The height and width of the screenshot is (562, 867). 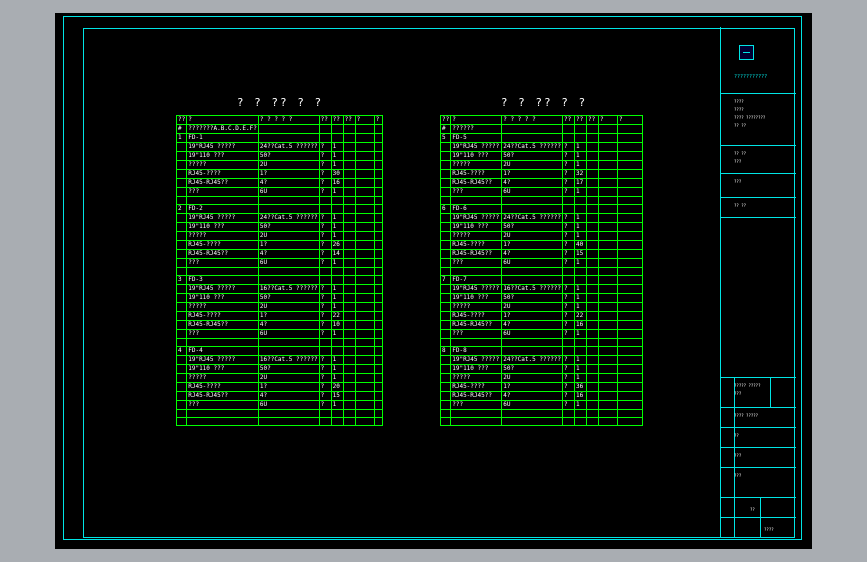 What do you see at coordinates (222, 218) in the screenshot?
I see `left-table-cell: 19"RJ45 ?????` at bounding box center [222, 218].